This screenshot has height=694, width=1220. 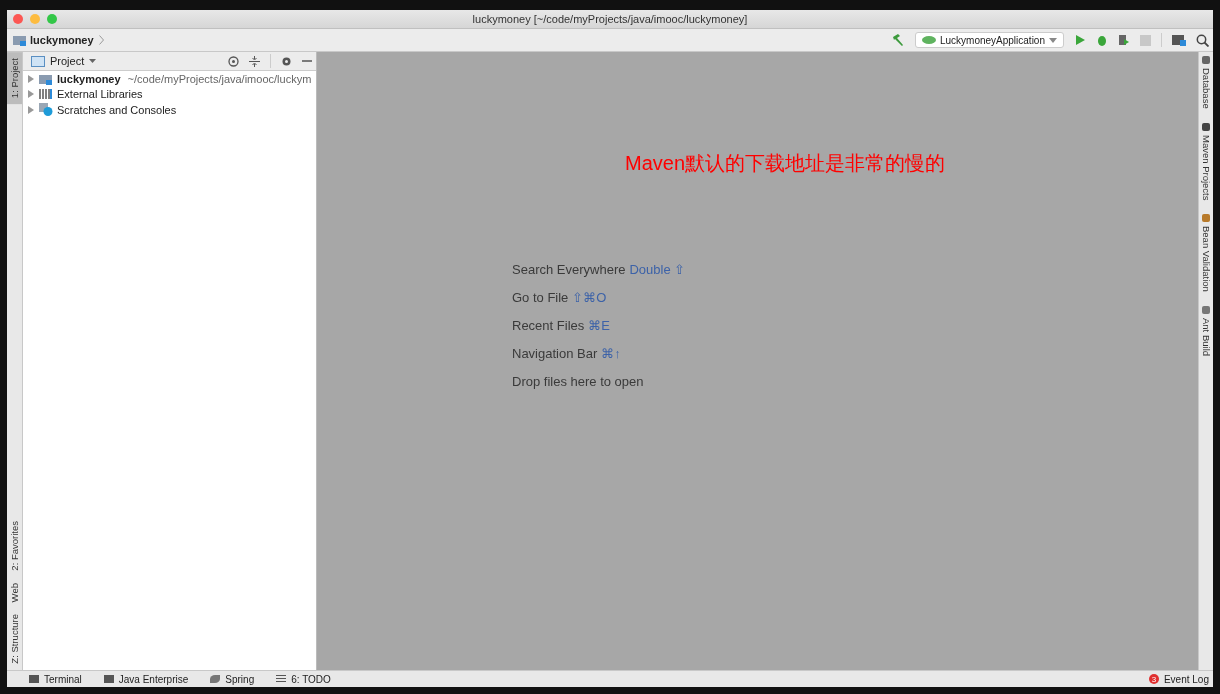 I want to click on zoom-button, so click(x=52, y=19).